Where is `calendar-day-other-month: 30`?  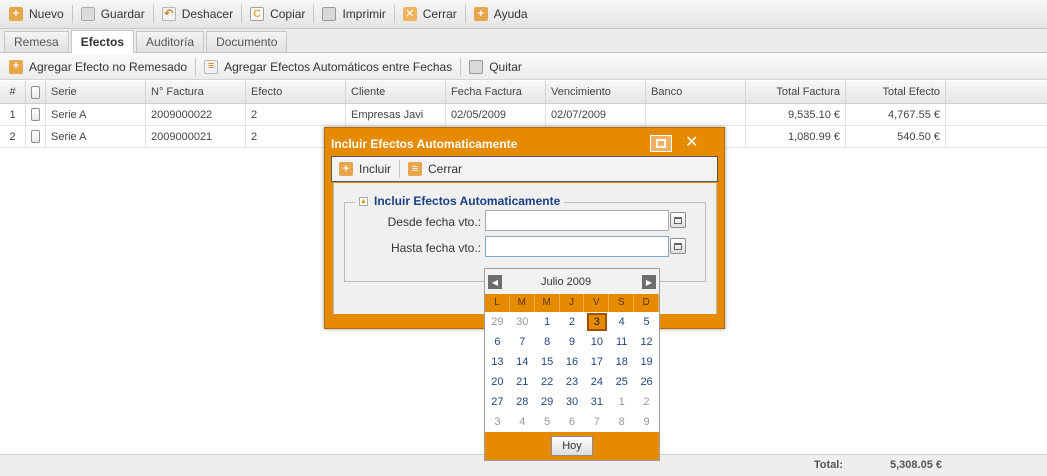 calendar-day-other-month: 30 is located at coordinates (522, 322).